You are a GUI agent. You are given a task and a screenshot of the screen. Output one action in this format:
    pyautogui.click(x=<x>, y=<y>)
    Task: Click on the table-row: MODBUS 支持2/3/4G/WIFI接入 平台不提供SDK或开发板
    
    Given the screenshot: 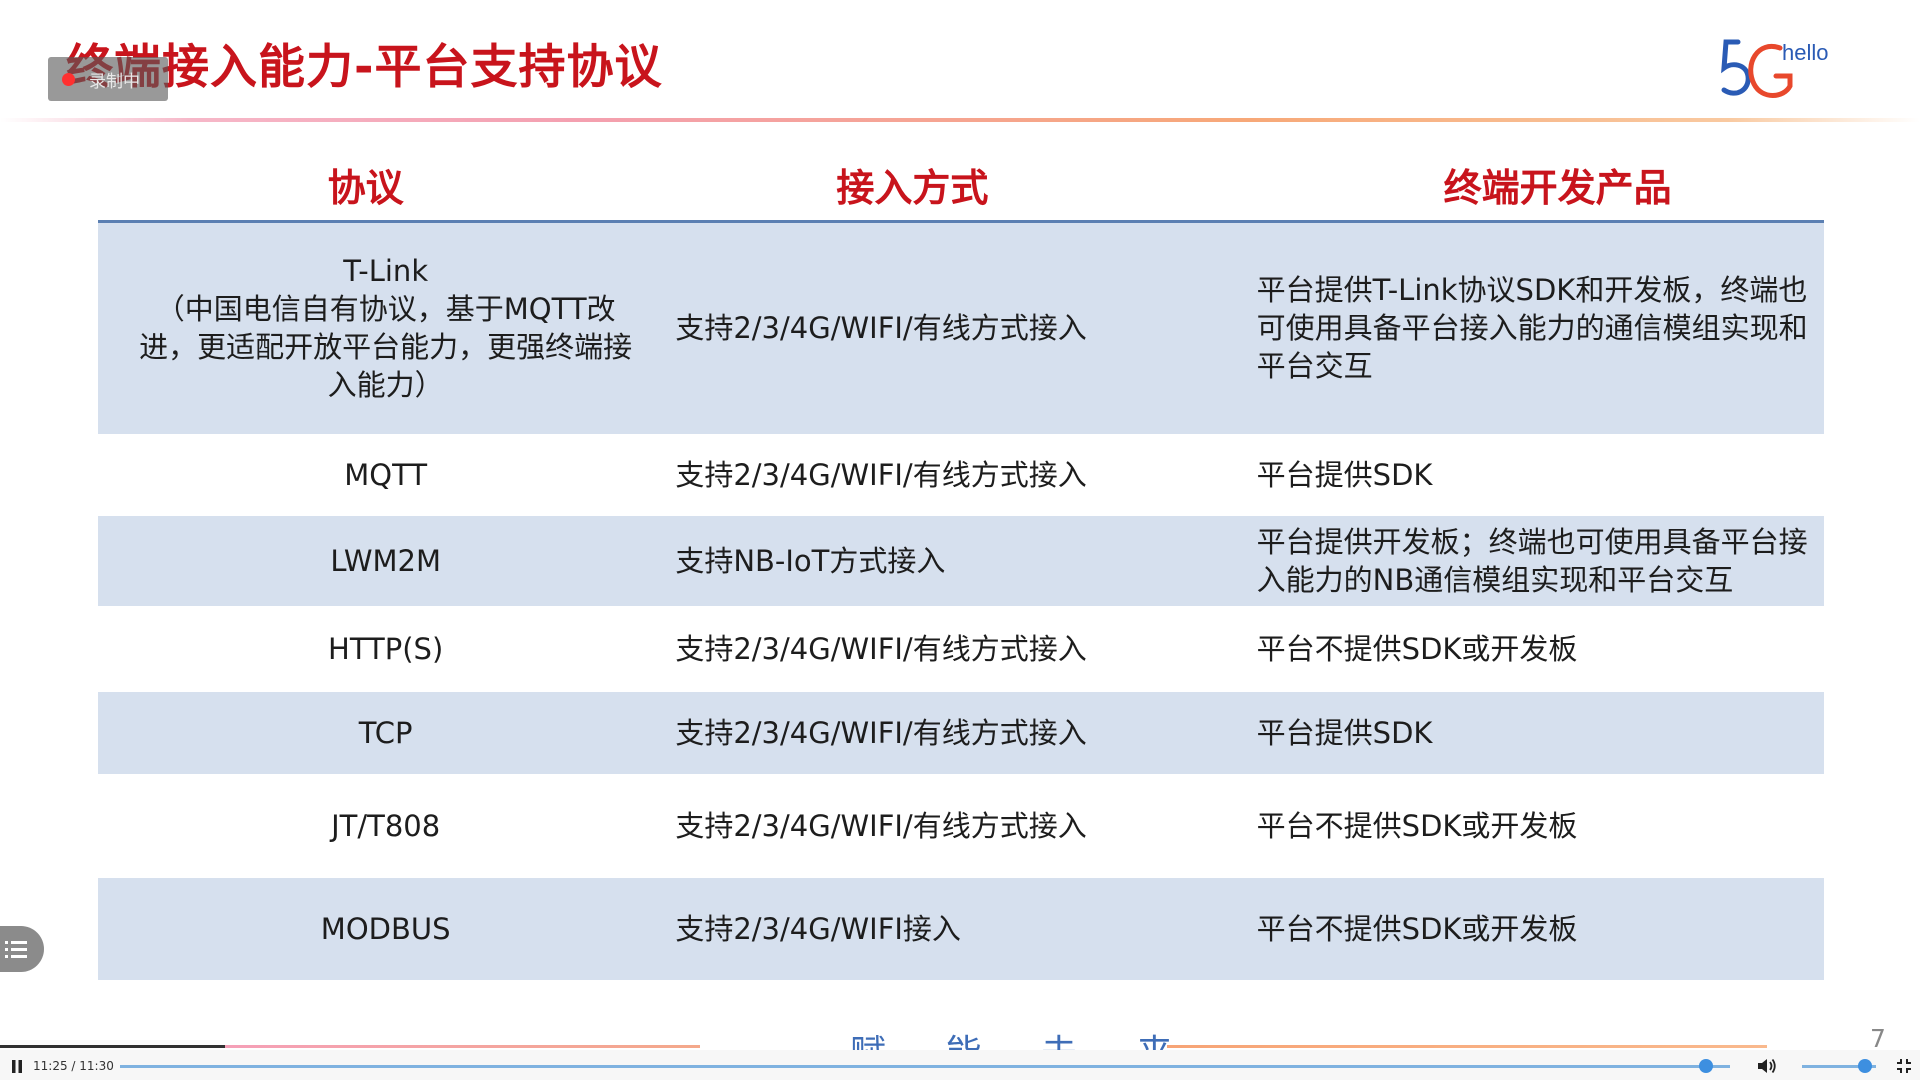 What is the action you would take?
    pyautogui.click(x=961, y=928)
    